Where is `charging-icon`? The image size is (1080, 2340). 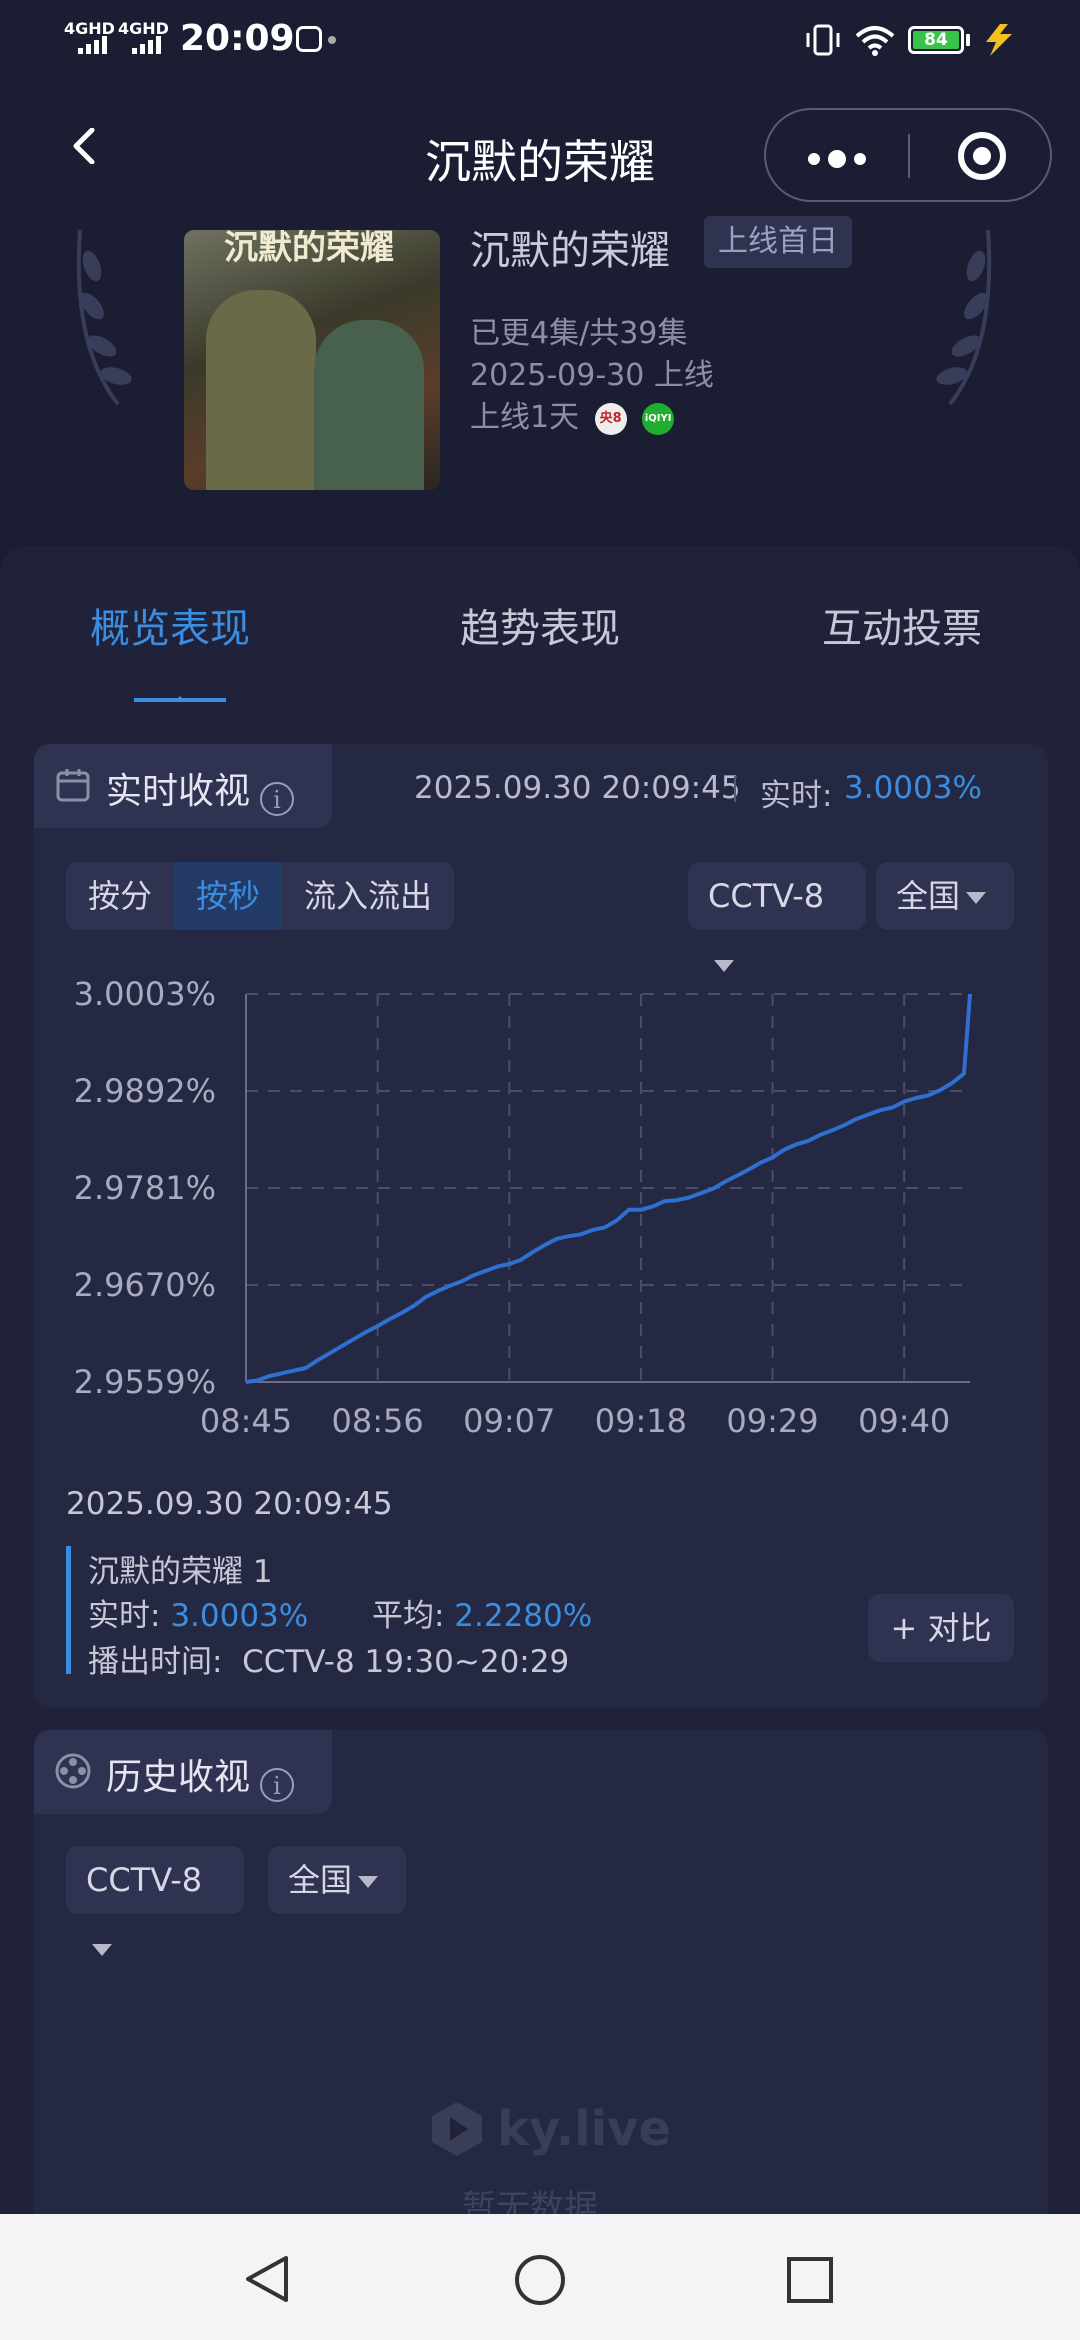
charging-icon is located at coordinates (999, 40).